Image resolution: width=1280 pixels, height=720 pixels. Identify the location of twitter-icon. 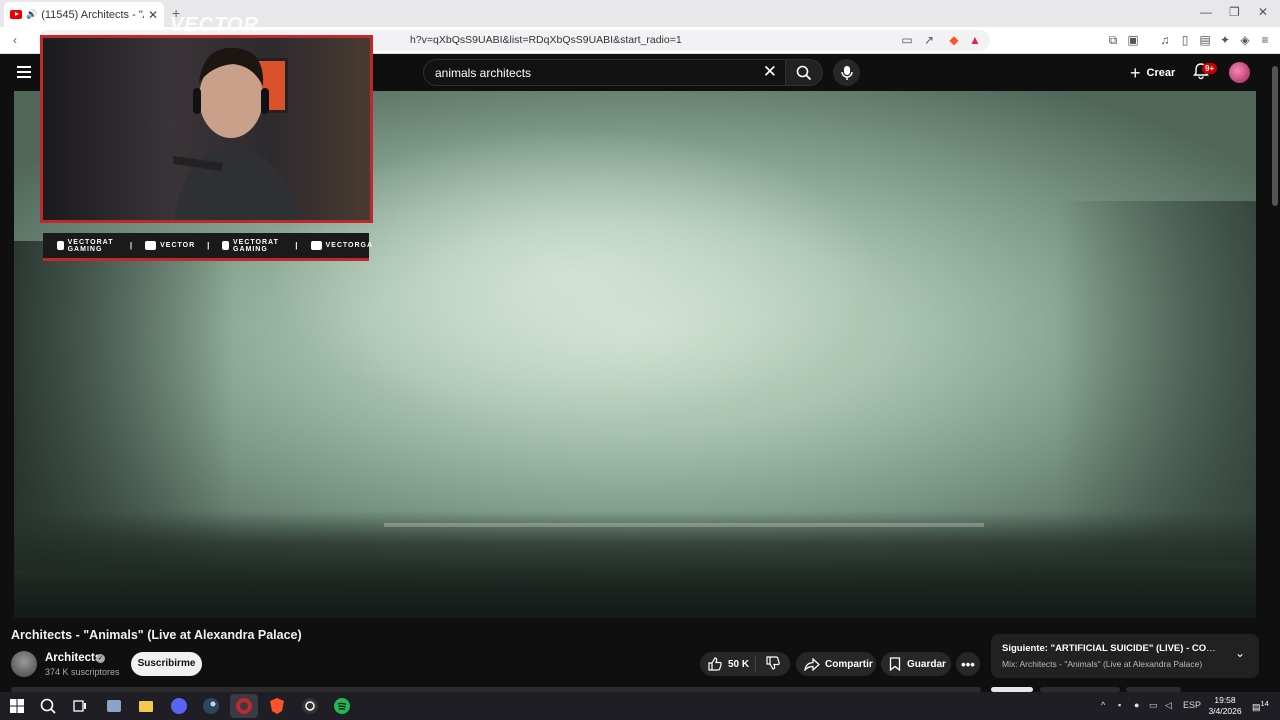
(226, 245).